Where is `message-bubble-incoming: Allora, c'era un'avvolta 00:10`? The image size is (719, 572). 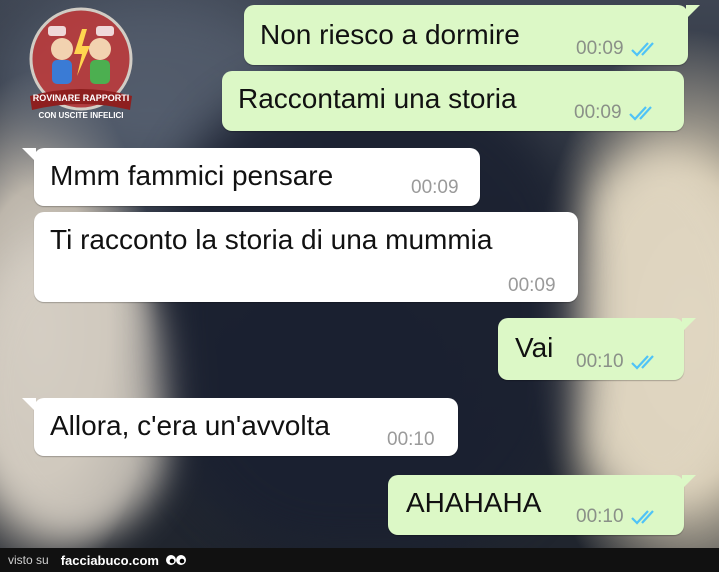 message-bubble-incoming: Allora, c'era un'avvolta 00:10 is located at coordinates (240, 427).